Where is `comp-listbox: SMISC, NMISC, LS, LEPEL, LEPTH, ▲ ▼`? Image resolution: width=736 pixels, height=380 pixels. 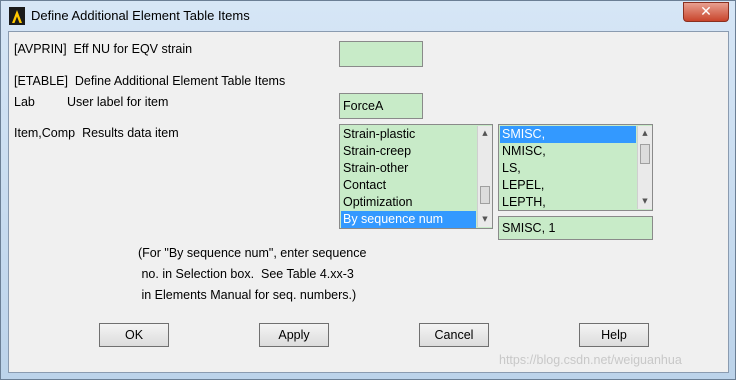 comp-listbox: SMISC, NMISC, LS, LEPEL, LEPTH, ▲ ▼ is located at coordinates (575, 167).